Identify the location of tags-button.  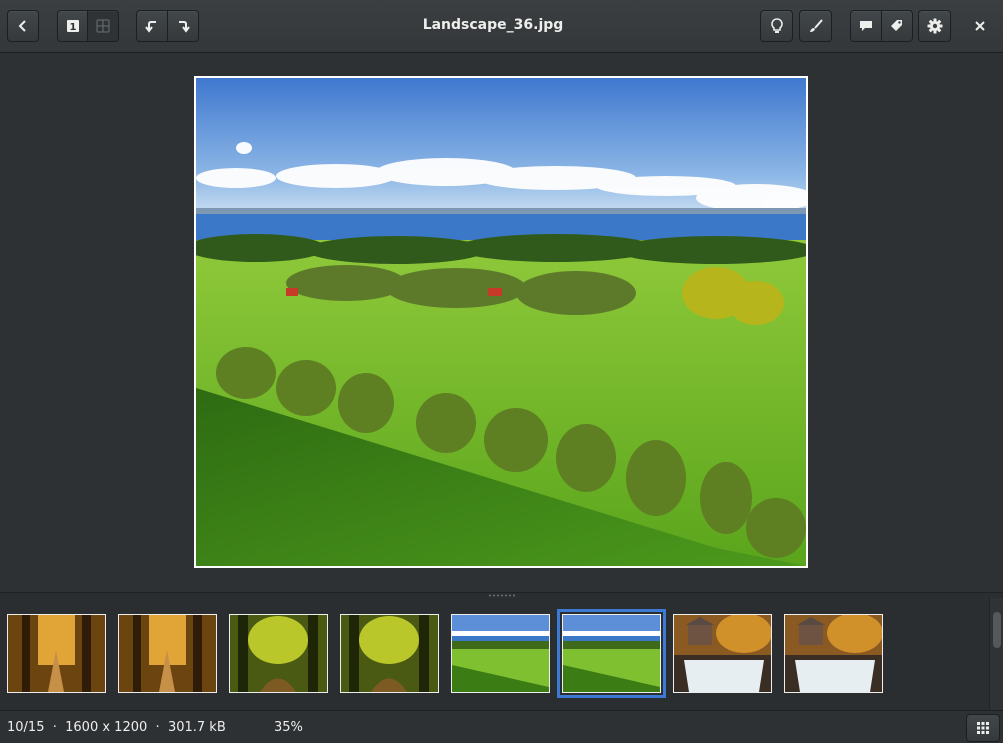
(897, 26).